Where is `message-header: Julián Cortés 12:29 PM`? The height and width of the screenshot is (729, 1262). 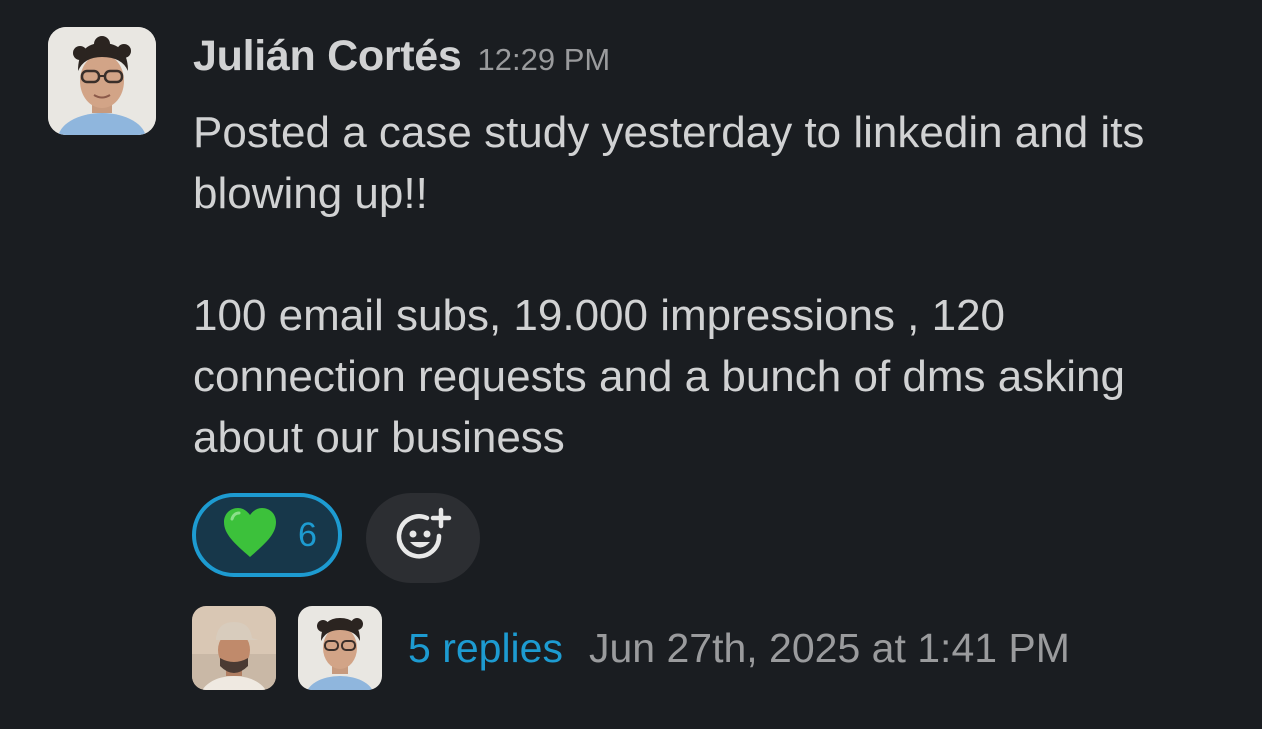
message-header: Julián Cortés 12:29 PM is located at coordinates (713, 61).